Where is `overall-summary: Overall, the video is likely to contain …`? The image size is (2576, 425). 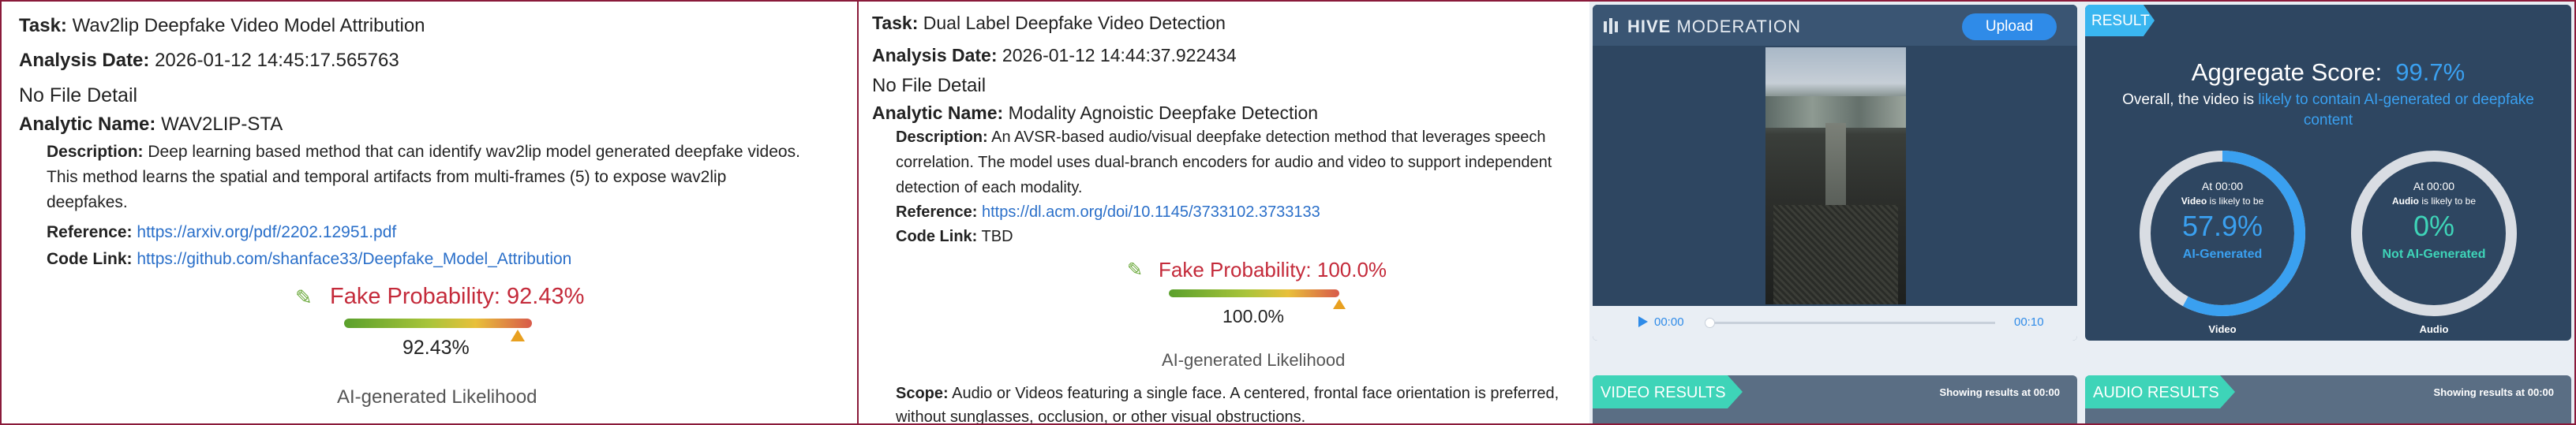
overall-summary: Overall, the video is likely to contain … is located at coordinates (2328, 110).